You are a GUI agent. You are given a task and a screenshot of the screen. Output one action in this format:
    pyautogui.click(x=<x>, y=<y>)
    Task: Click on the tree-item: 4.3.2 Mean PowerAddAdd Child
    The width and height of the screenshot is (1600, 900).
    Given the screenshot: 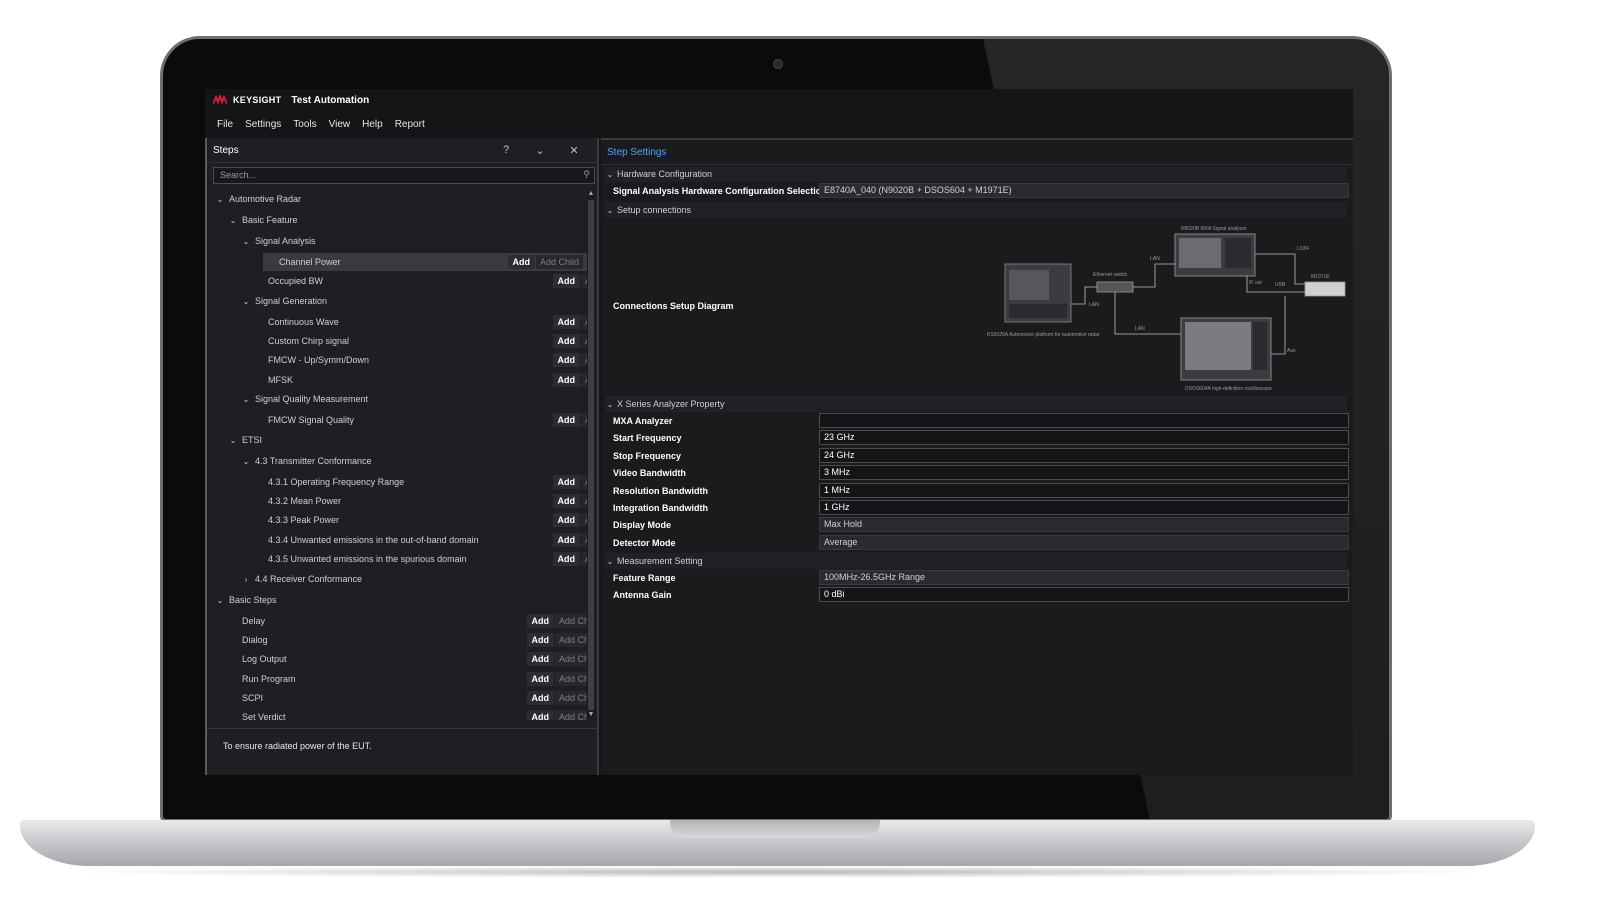 What is the action you would take?
    pyautogui.click(x=397, y=501)
    